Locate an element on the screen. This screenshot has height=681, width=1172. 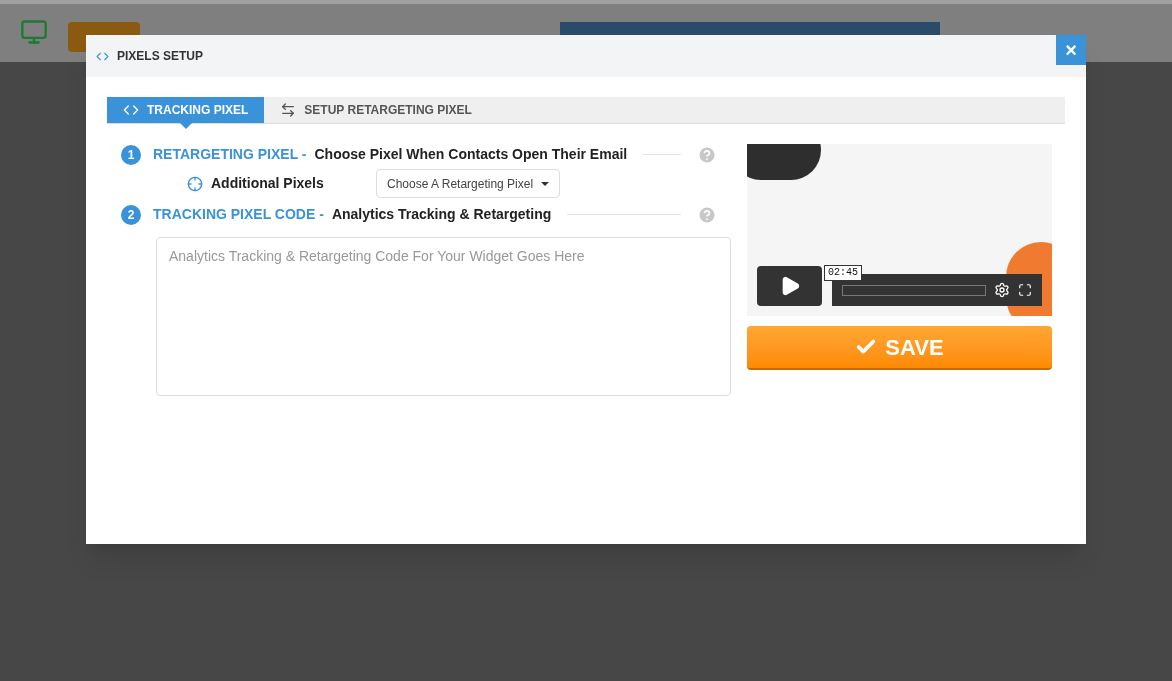
time-tooltip: 02:45 is located at coordinates (843, 273).